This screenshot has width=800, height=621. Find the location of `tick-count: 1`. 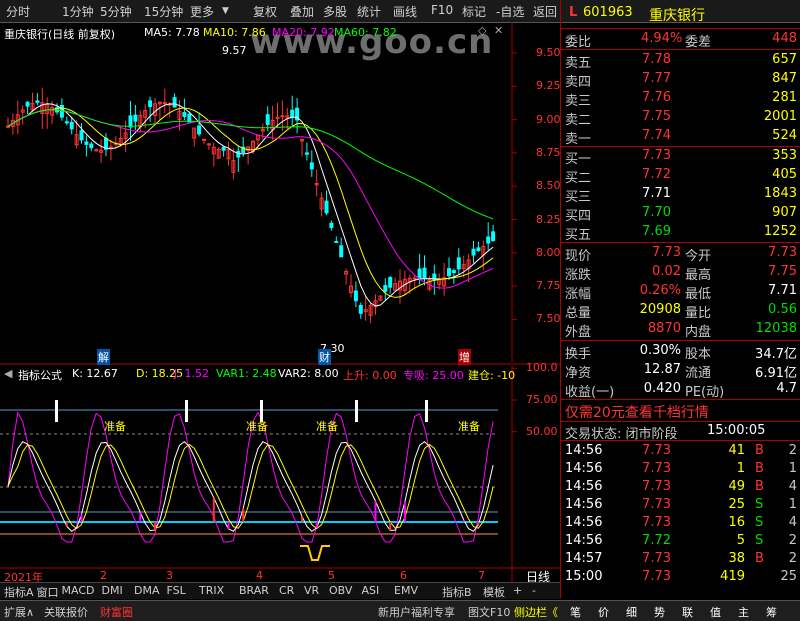

tick-count: 1 is located at coordinates (792, 468).